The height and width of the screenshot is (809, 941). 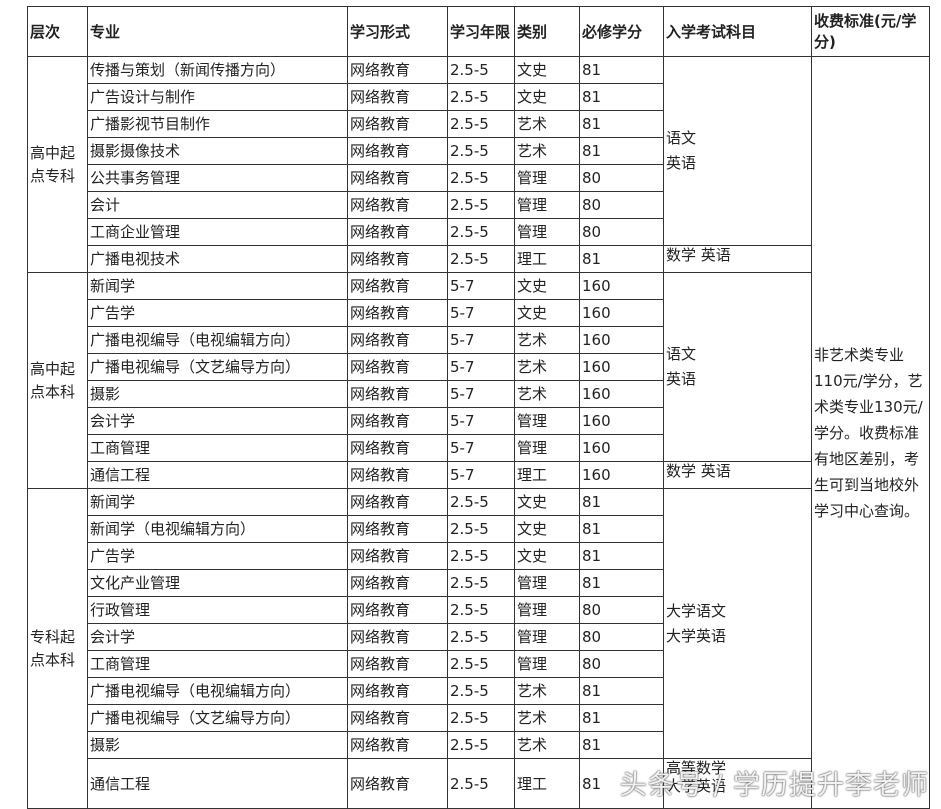 What do you see at coordinates (547, 31) in the screenshot?
I see `header-category: 类别` at bounding box center [547, 31].